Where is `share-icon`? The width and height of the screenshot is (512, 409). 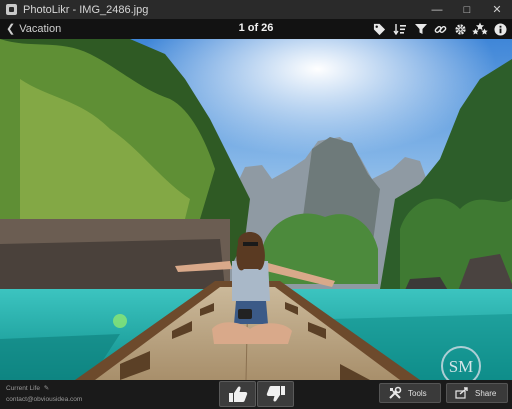
share-icon is located at coordinates (461, 393).